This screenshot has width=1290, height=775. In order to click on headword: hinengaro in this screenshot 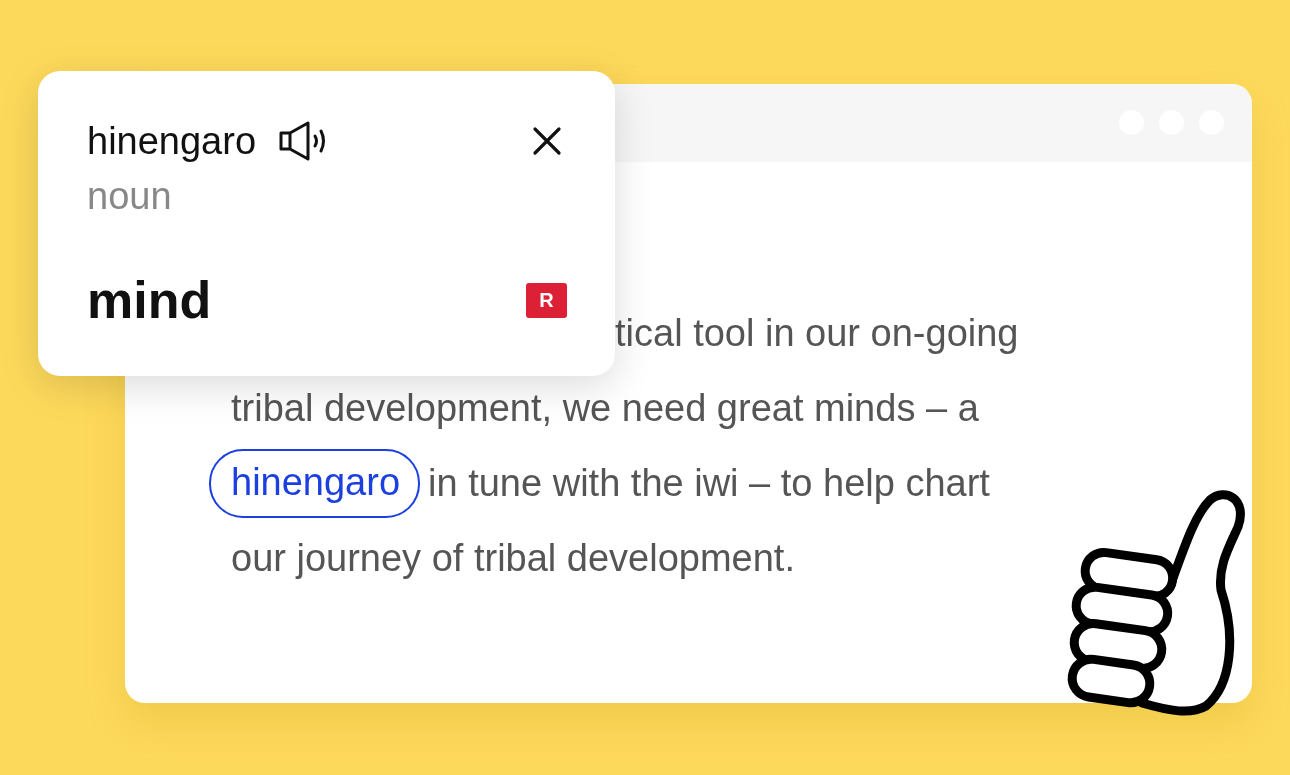, I will do `click(172, 141)`.